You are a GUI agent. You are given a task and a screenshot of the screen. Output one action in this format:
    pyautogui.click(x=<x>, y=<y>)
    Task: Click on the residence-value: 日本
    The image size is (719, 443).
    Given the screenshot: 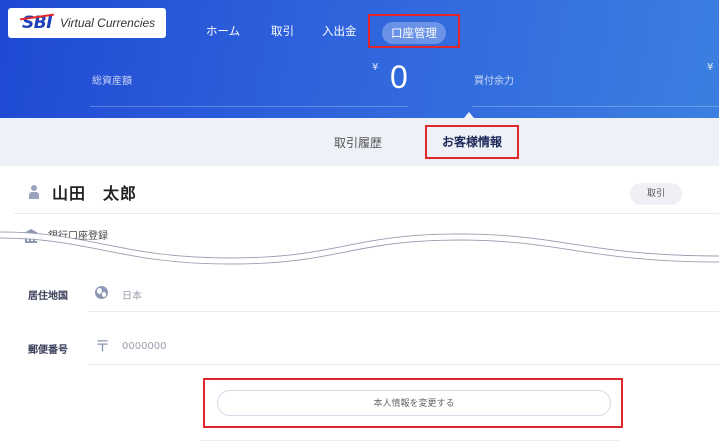 What is the action you would take?
    pyautogui.click(x=132, y=296)
    